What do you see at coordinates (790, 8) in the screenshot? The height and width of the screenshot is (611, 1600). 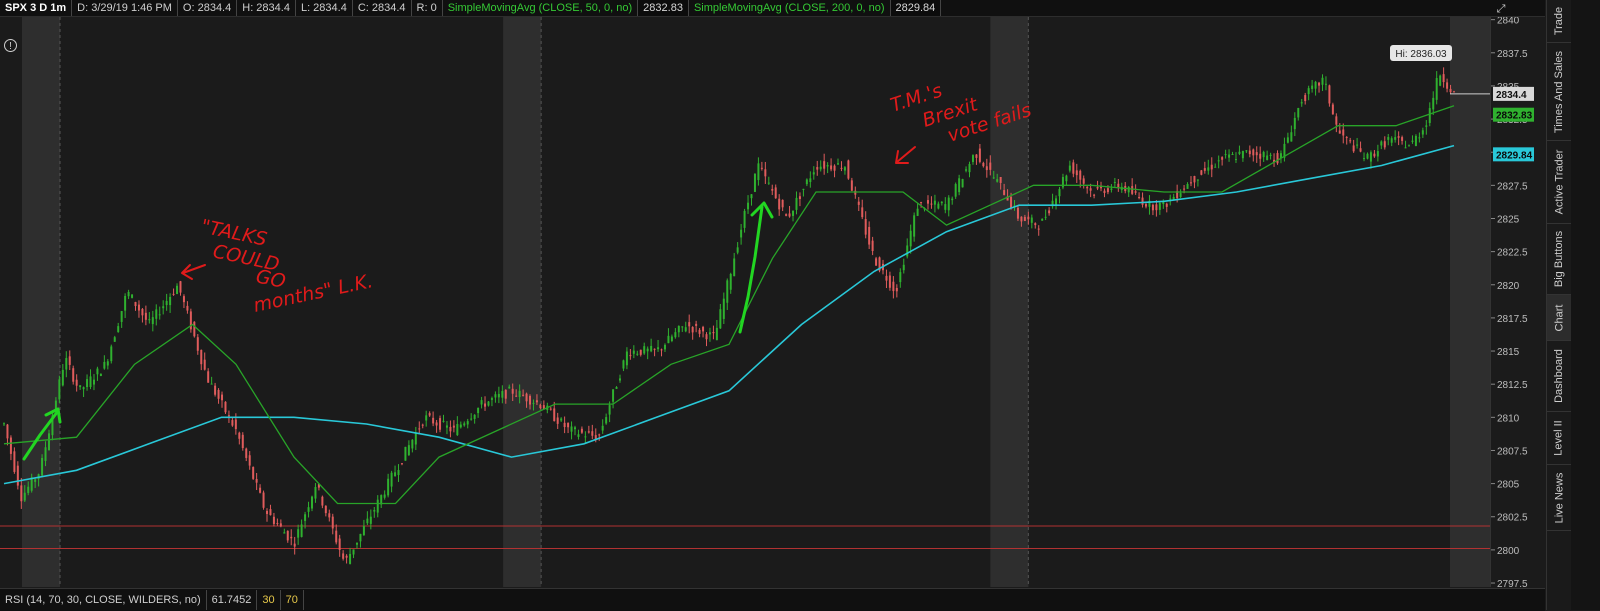 I see `sma200-study-label: SimpleMovingAvg (CLOSE, 200, 0, no)` at bounding box center [790, 8].